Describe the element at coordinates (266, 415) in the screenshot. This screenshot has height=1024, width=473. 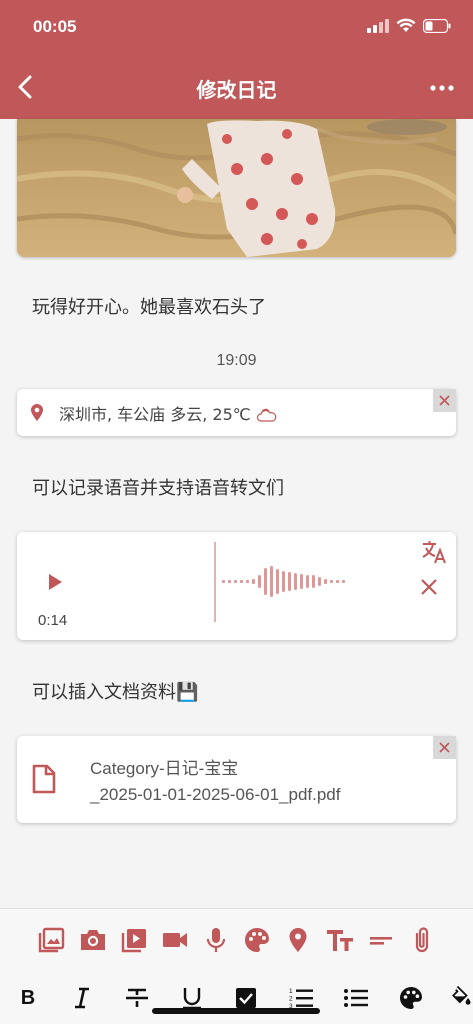
I see `cloudy-day-icon` at that location.